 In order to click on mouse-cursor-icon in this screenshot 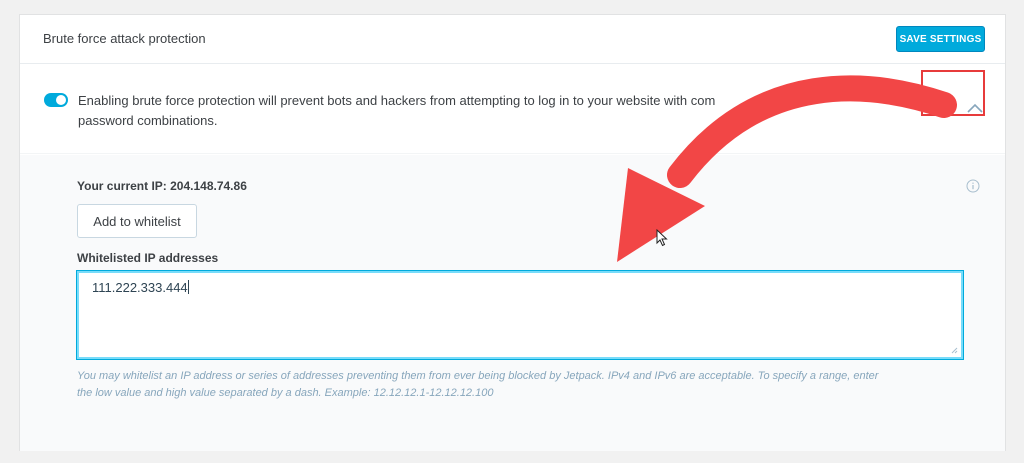, I will do `click(662, 238)`.